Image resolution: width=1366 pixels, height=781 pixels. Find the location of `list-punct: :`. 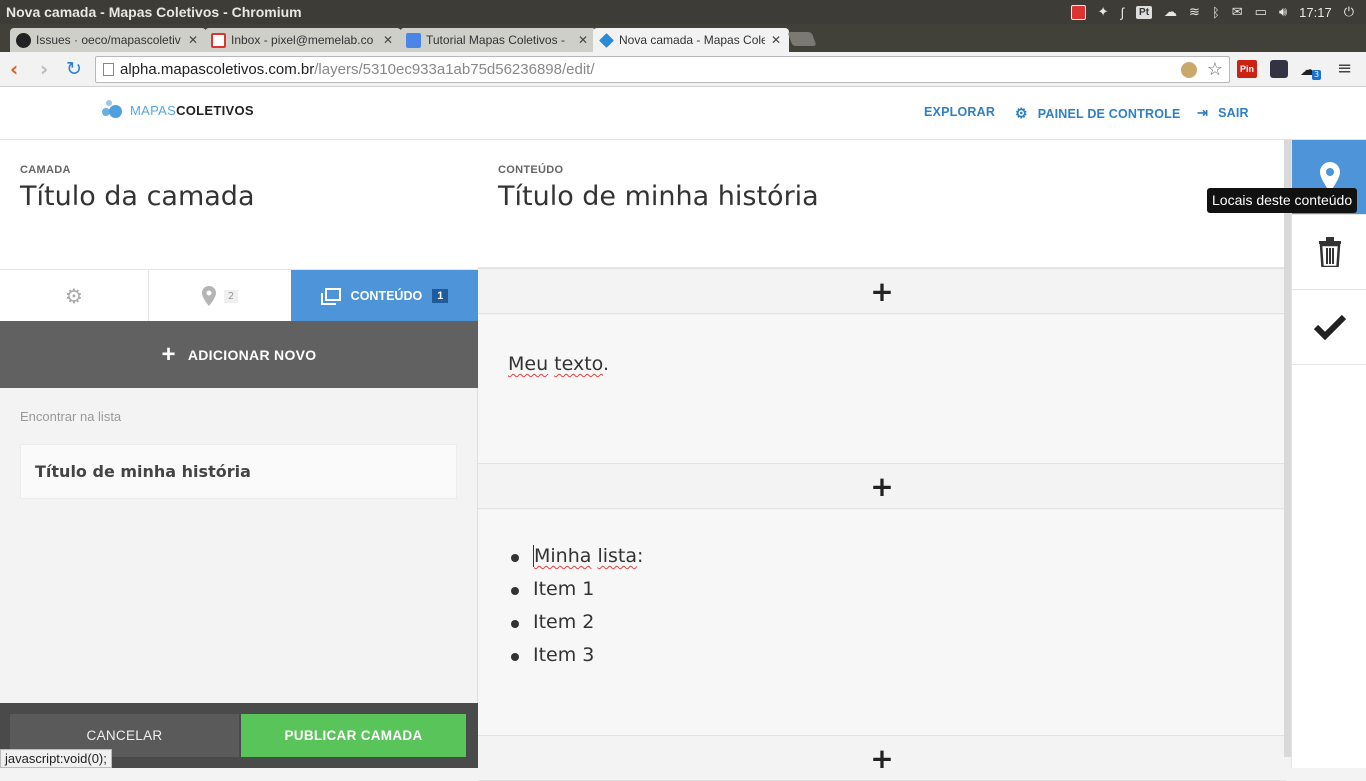

list-punct: : is located at coordinates (640, 556).